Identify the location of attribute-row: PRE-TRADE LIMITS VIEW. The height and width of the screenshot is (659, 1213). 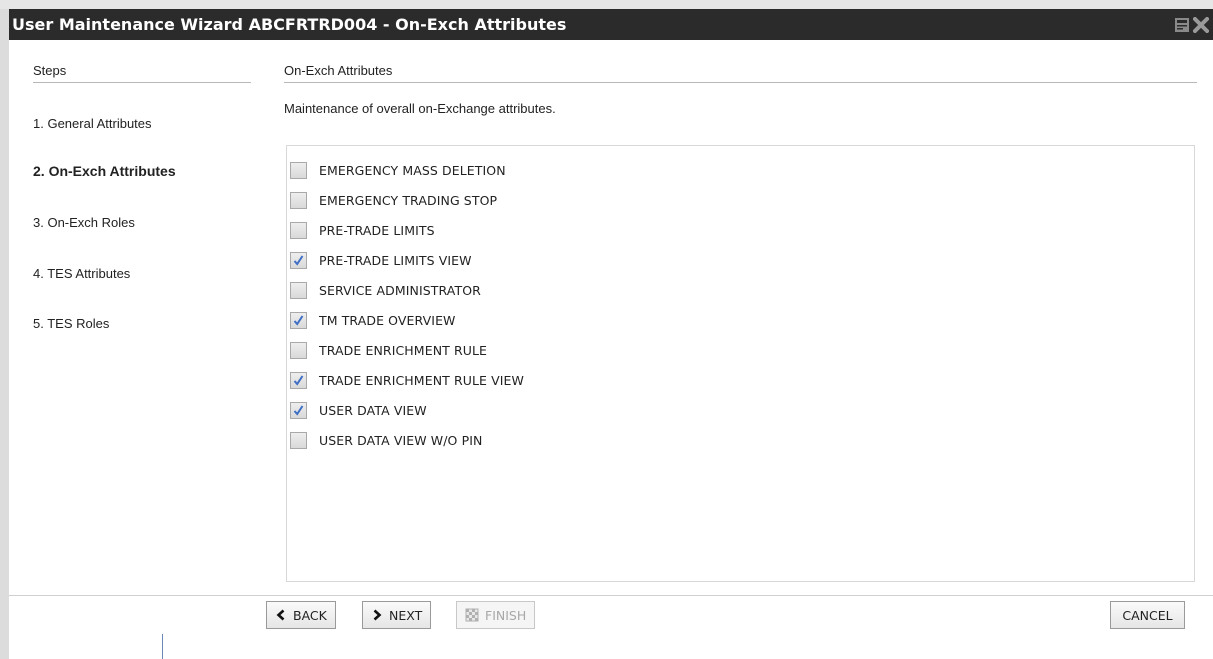
(381, 260).